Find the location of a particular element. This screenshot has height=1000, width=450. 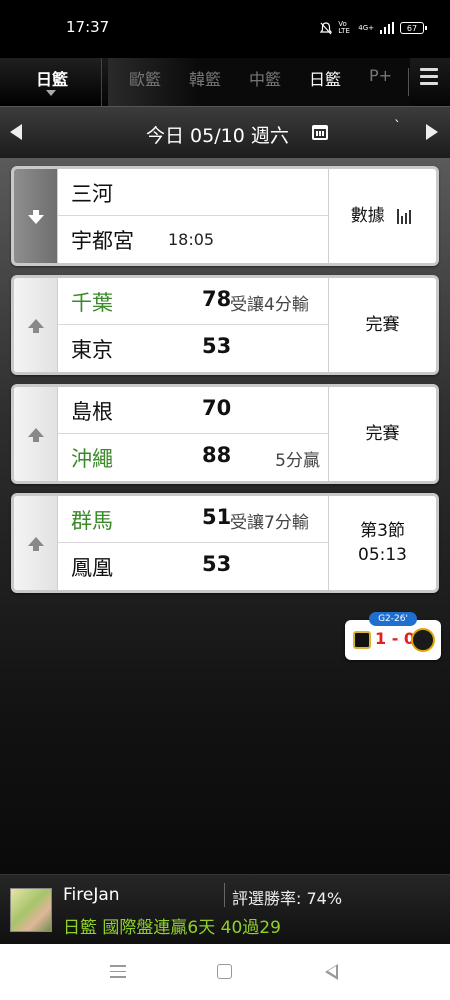

tab-korea-basketball: 韓籃 is located at coordinates (205, 78).